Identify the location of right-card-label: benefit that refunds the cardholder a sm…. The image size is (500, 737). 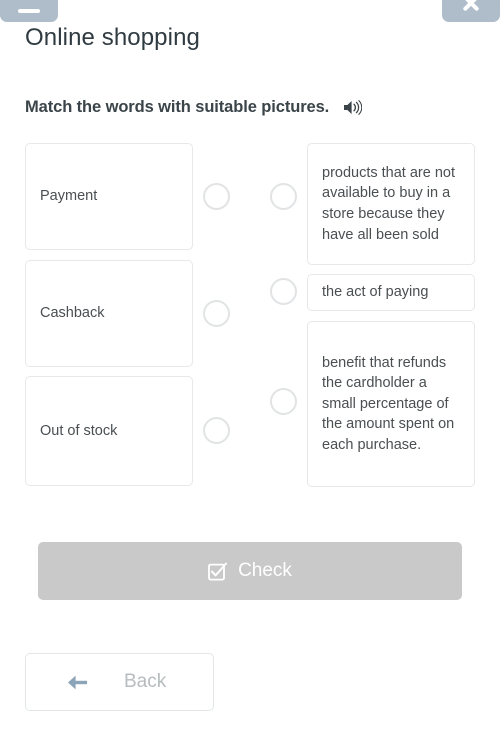
(388, 403).